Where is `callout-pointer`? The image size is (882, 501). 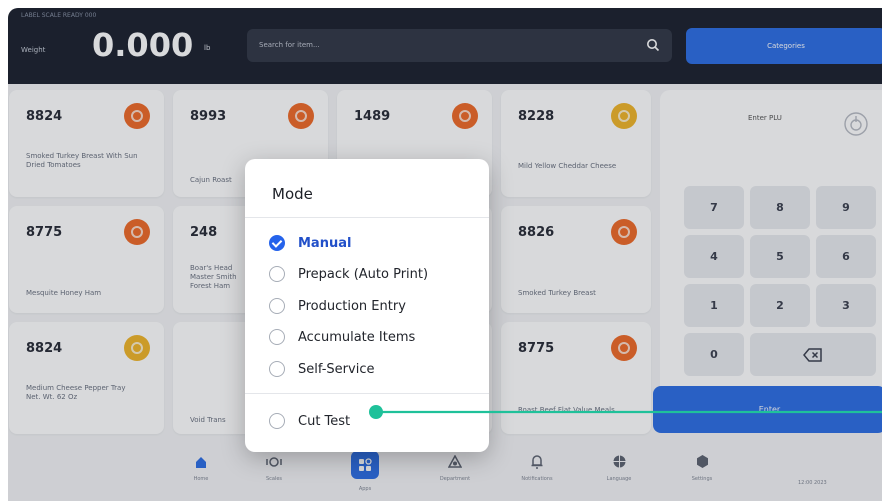
callout-pointer is located at coordinates (625, 412).